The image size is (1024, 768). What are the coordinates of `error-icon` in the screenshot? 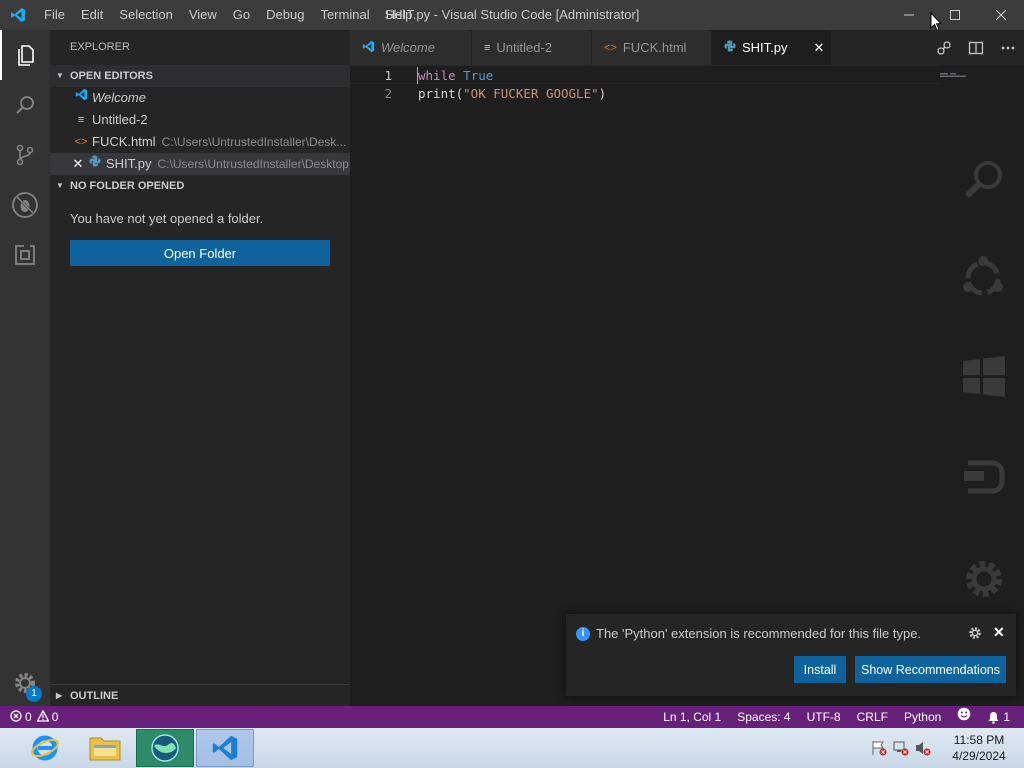 It's located at (16, 717).